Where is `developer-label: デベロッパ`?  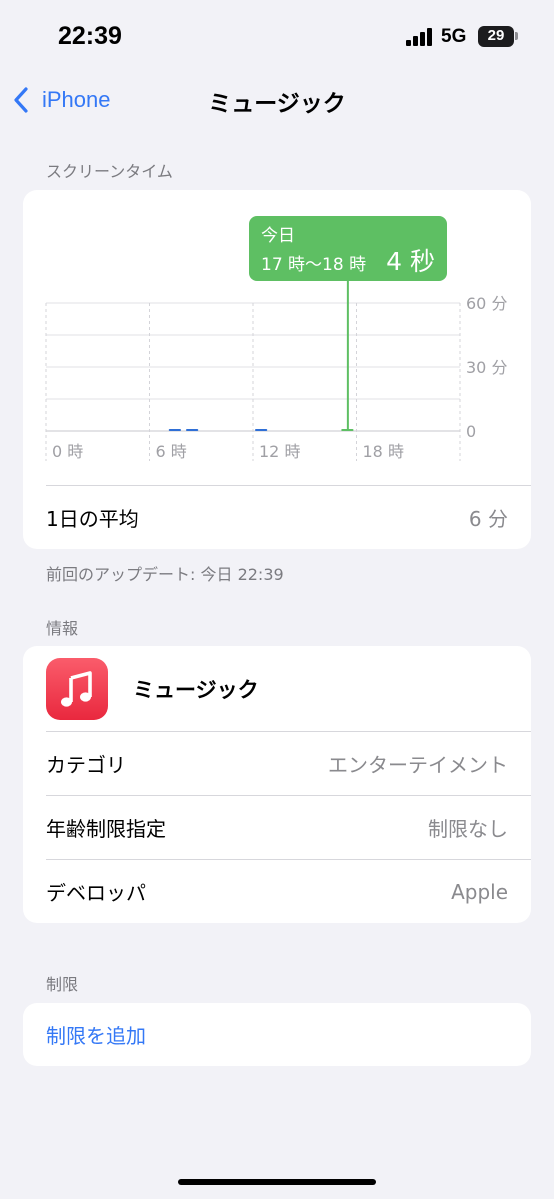 developer-label: デベロッパ is located at coordinates (96, 893).